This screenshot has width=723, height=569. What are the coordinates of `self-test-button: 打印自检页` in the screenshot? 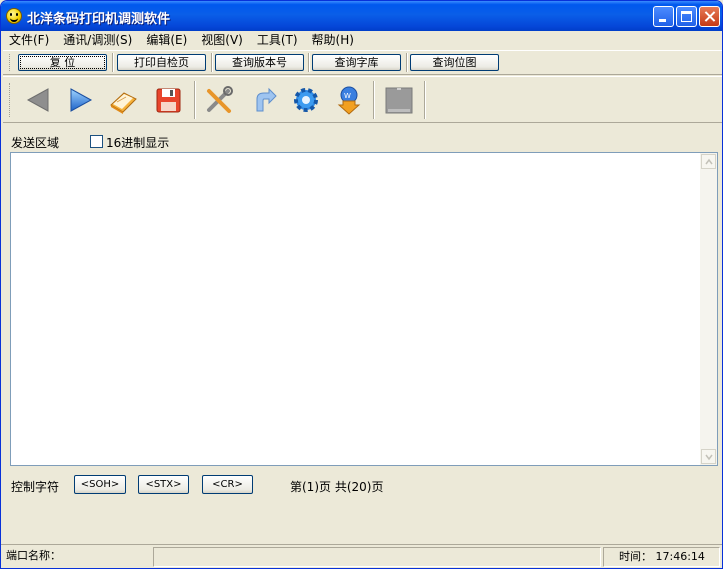 It's located at (161, 62).